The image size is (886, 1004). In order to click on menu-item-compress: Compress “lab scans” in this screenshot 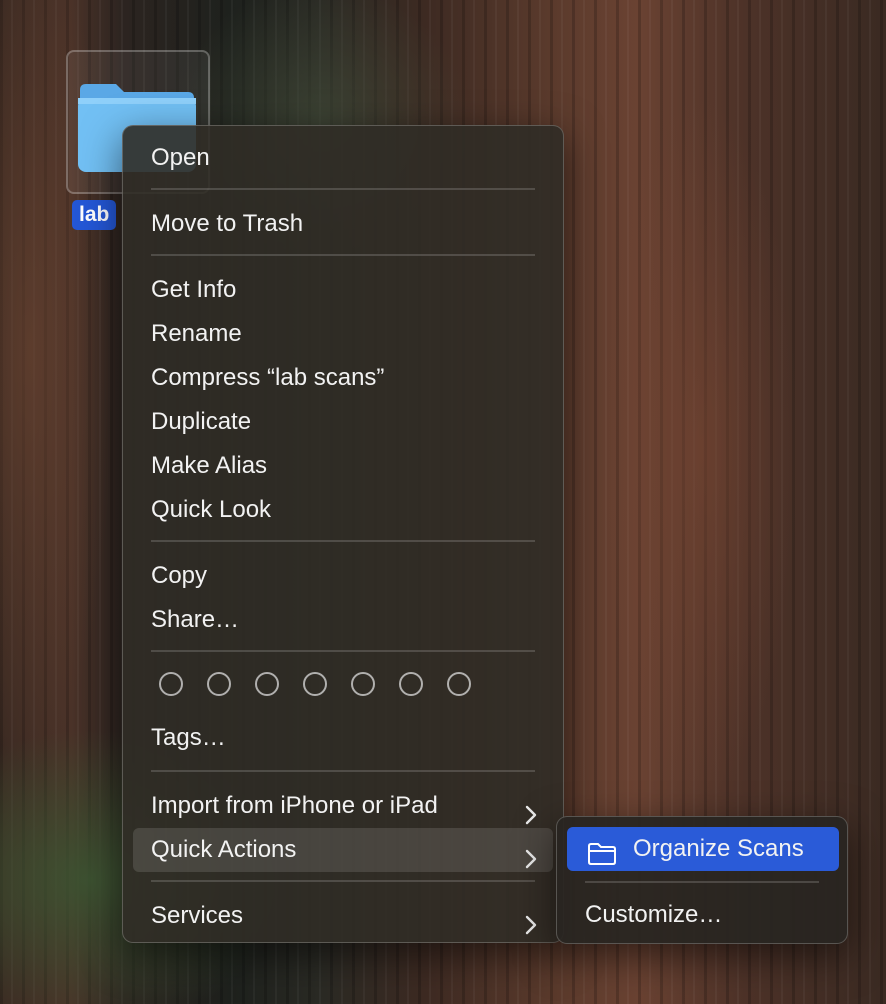, I will do `click(343, 378)`.